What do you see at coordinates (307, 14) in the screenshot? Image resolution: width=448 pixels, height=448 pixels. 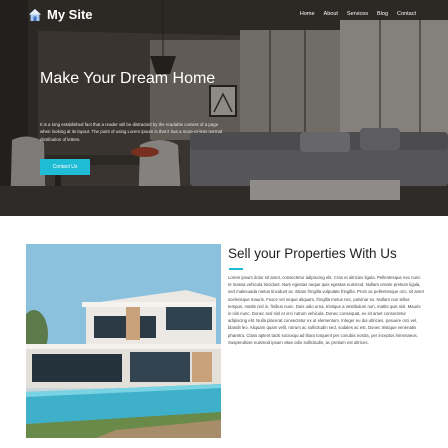 I see `nav-link-home: Home` at bounding box center [307, 14].